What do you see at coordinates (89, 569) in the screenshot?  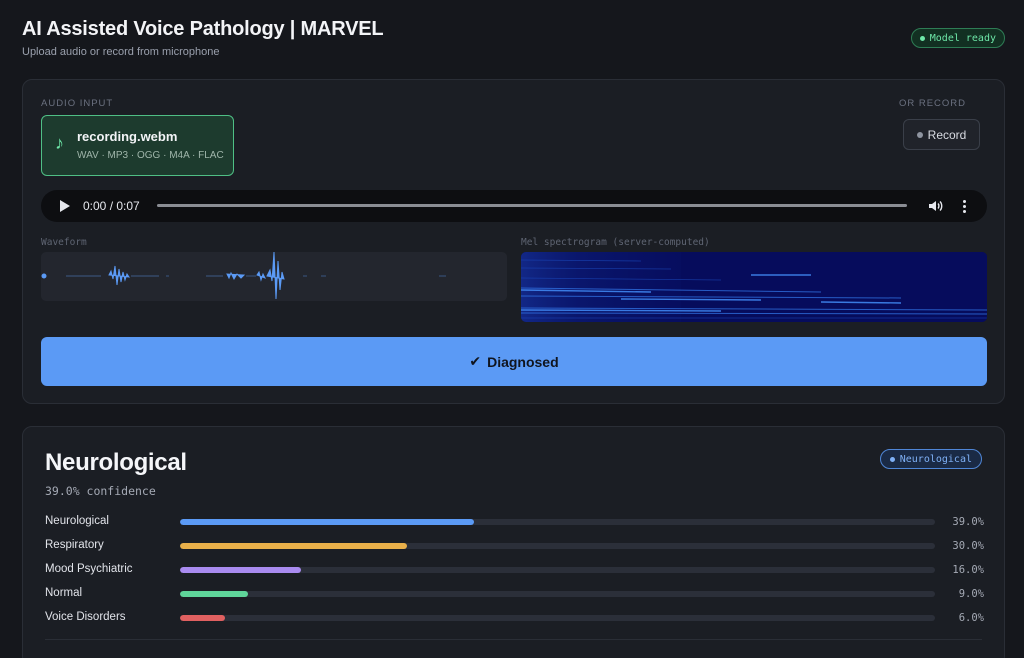 I see `class-name: Mood Psychiatric` at bounding box center [89, 569].